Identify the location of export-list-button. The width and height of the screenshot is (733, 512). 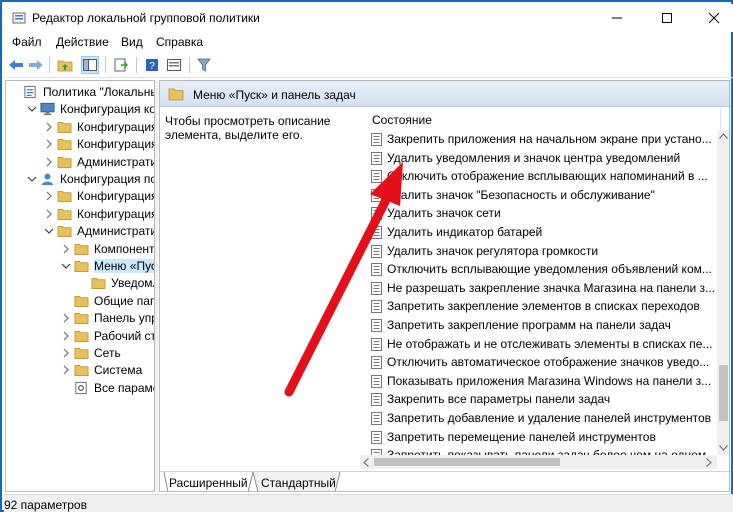
(121, 65).